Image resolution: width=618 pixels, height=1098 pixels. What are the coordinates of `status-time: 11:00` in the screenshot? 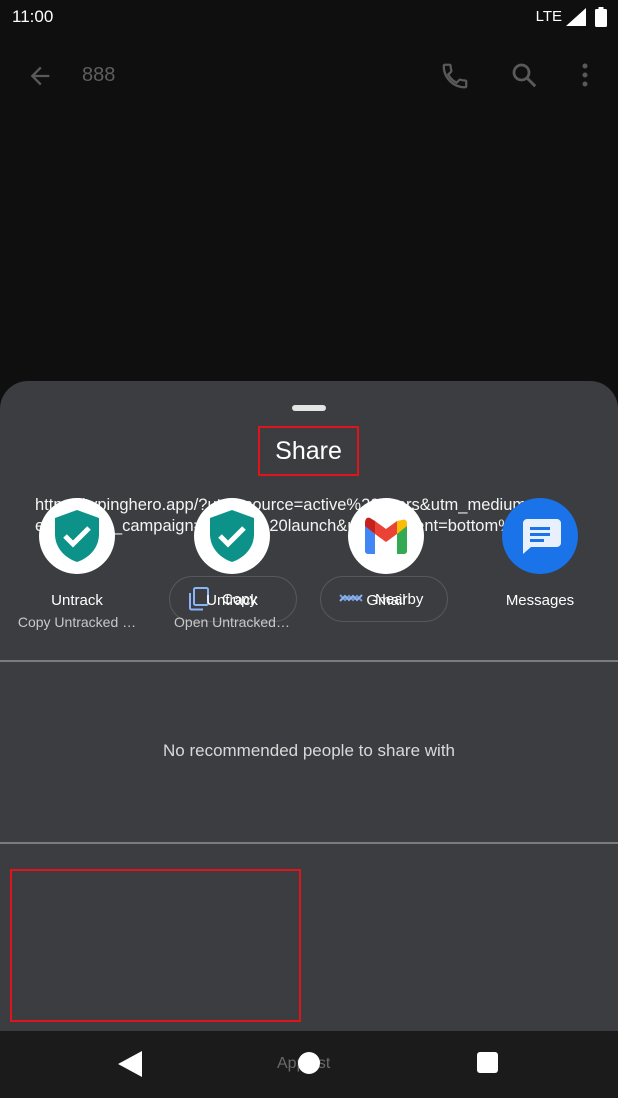 It's located at (33, 16).